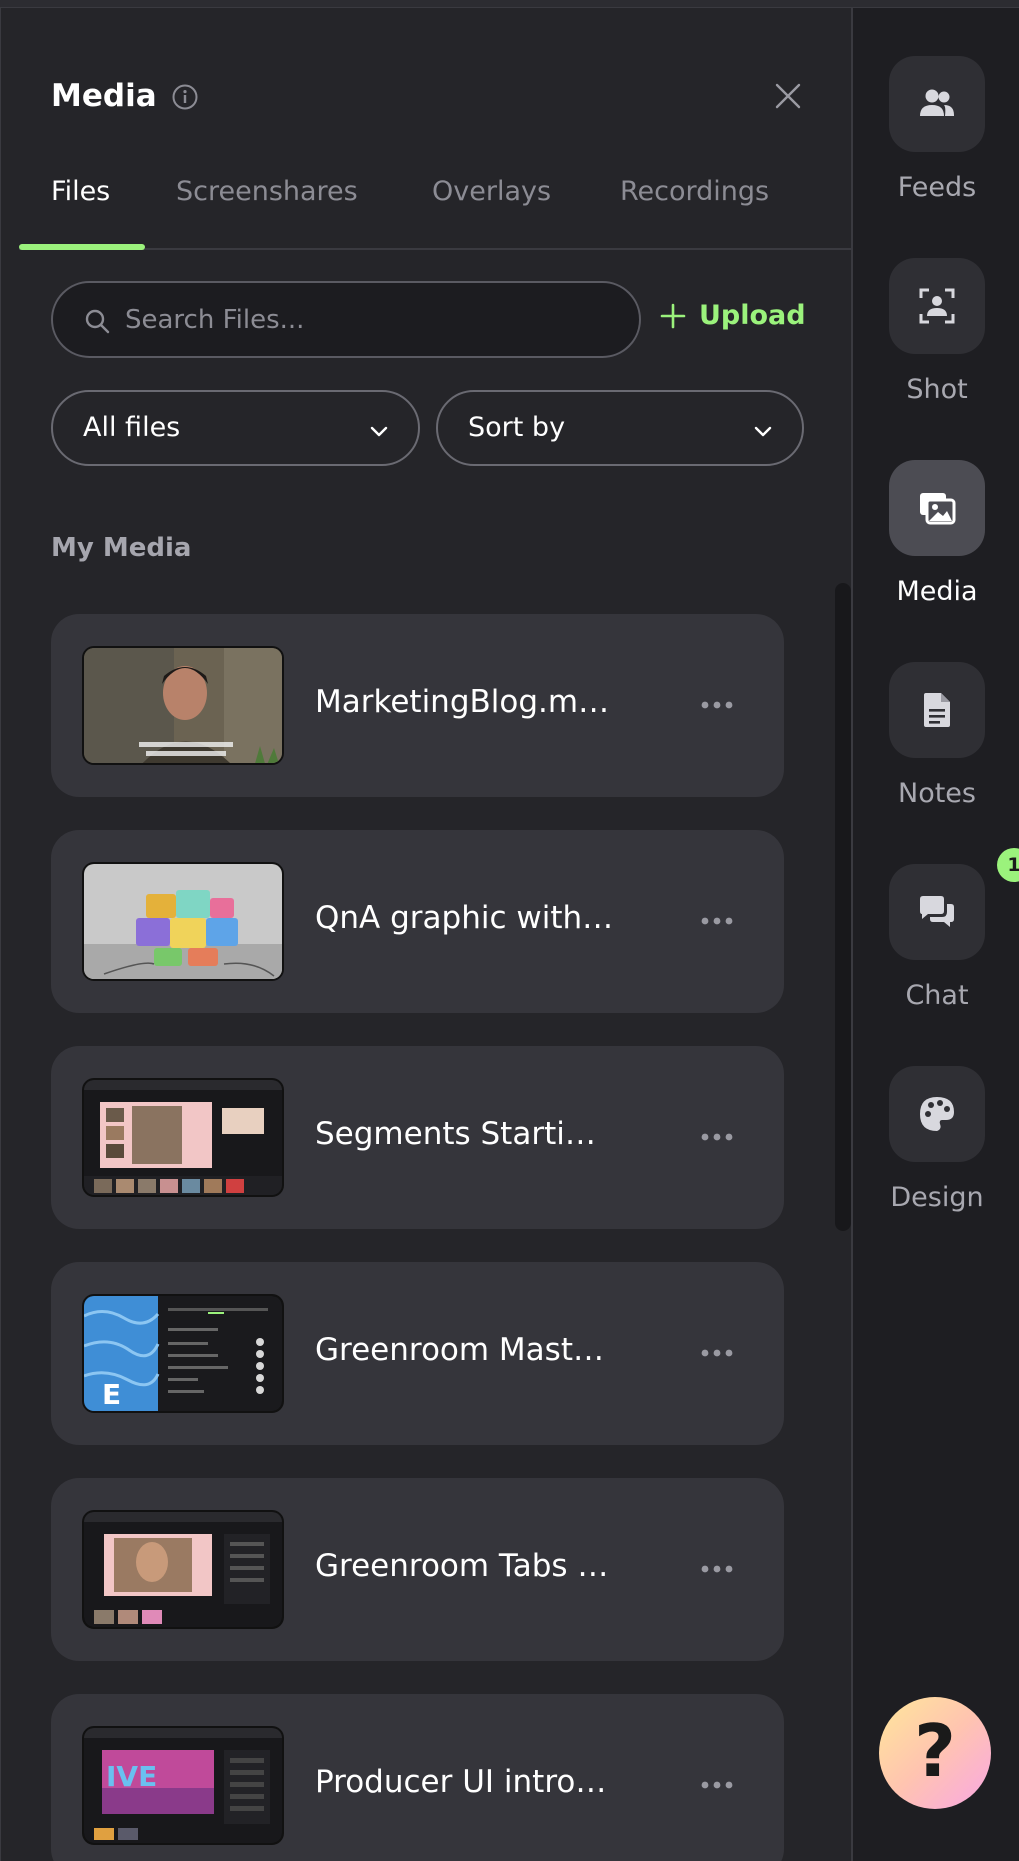 The image size is (1019, 1861). Describe the element at coordinates (517, 427) in the screenshot. I see `sort-value: Sort by` at that location.